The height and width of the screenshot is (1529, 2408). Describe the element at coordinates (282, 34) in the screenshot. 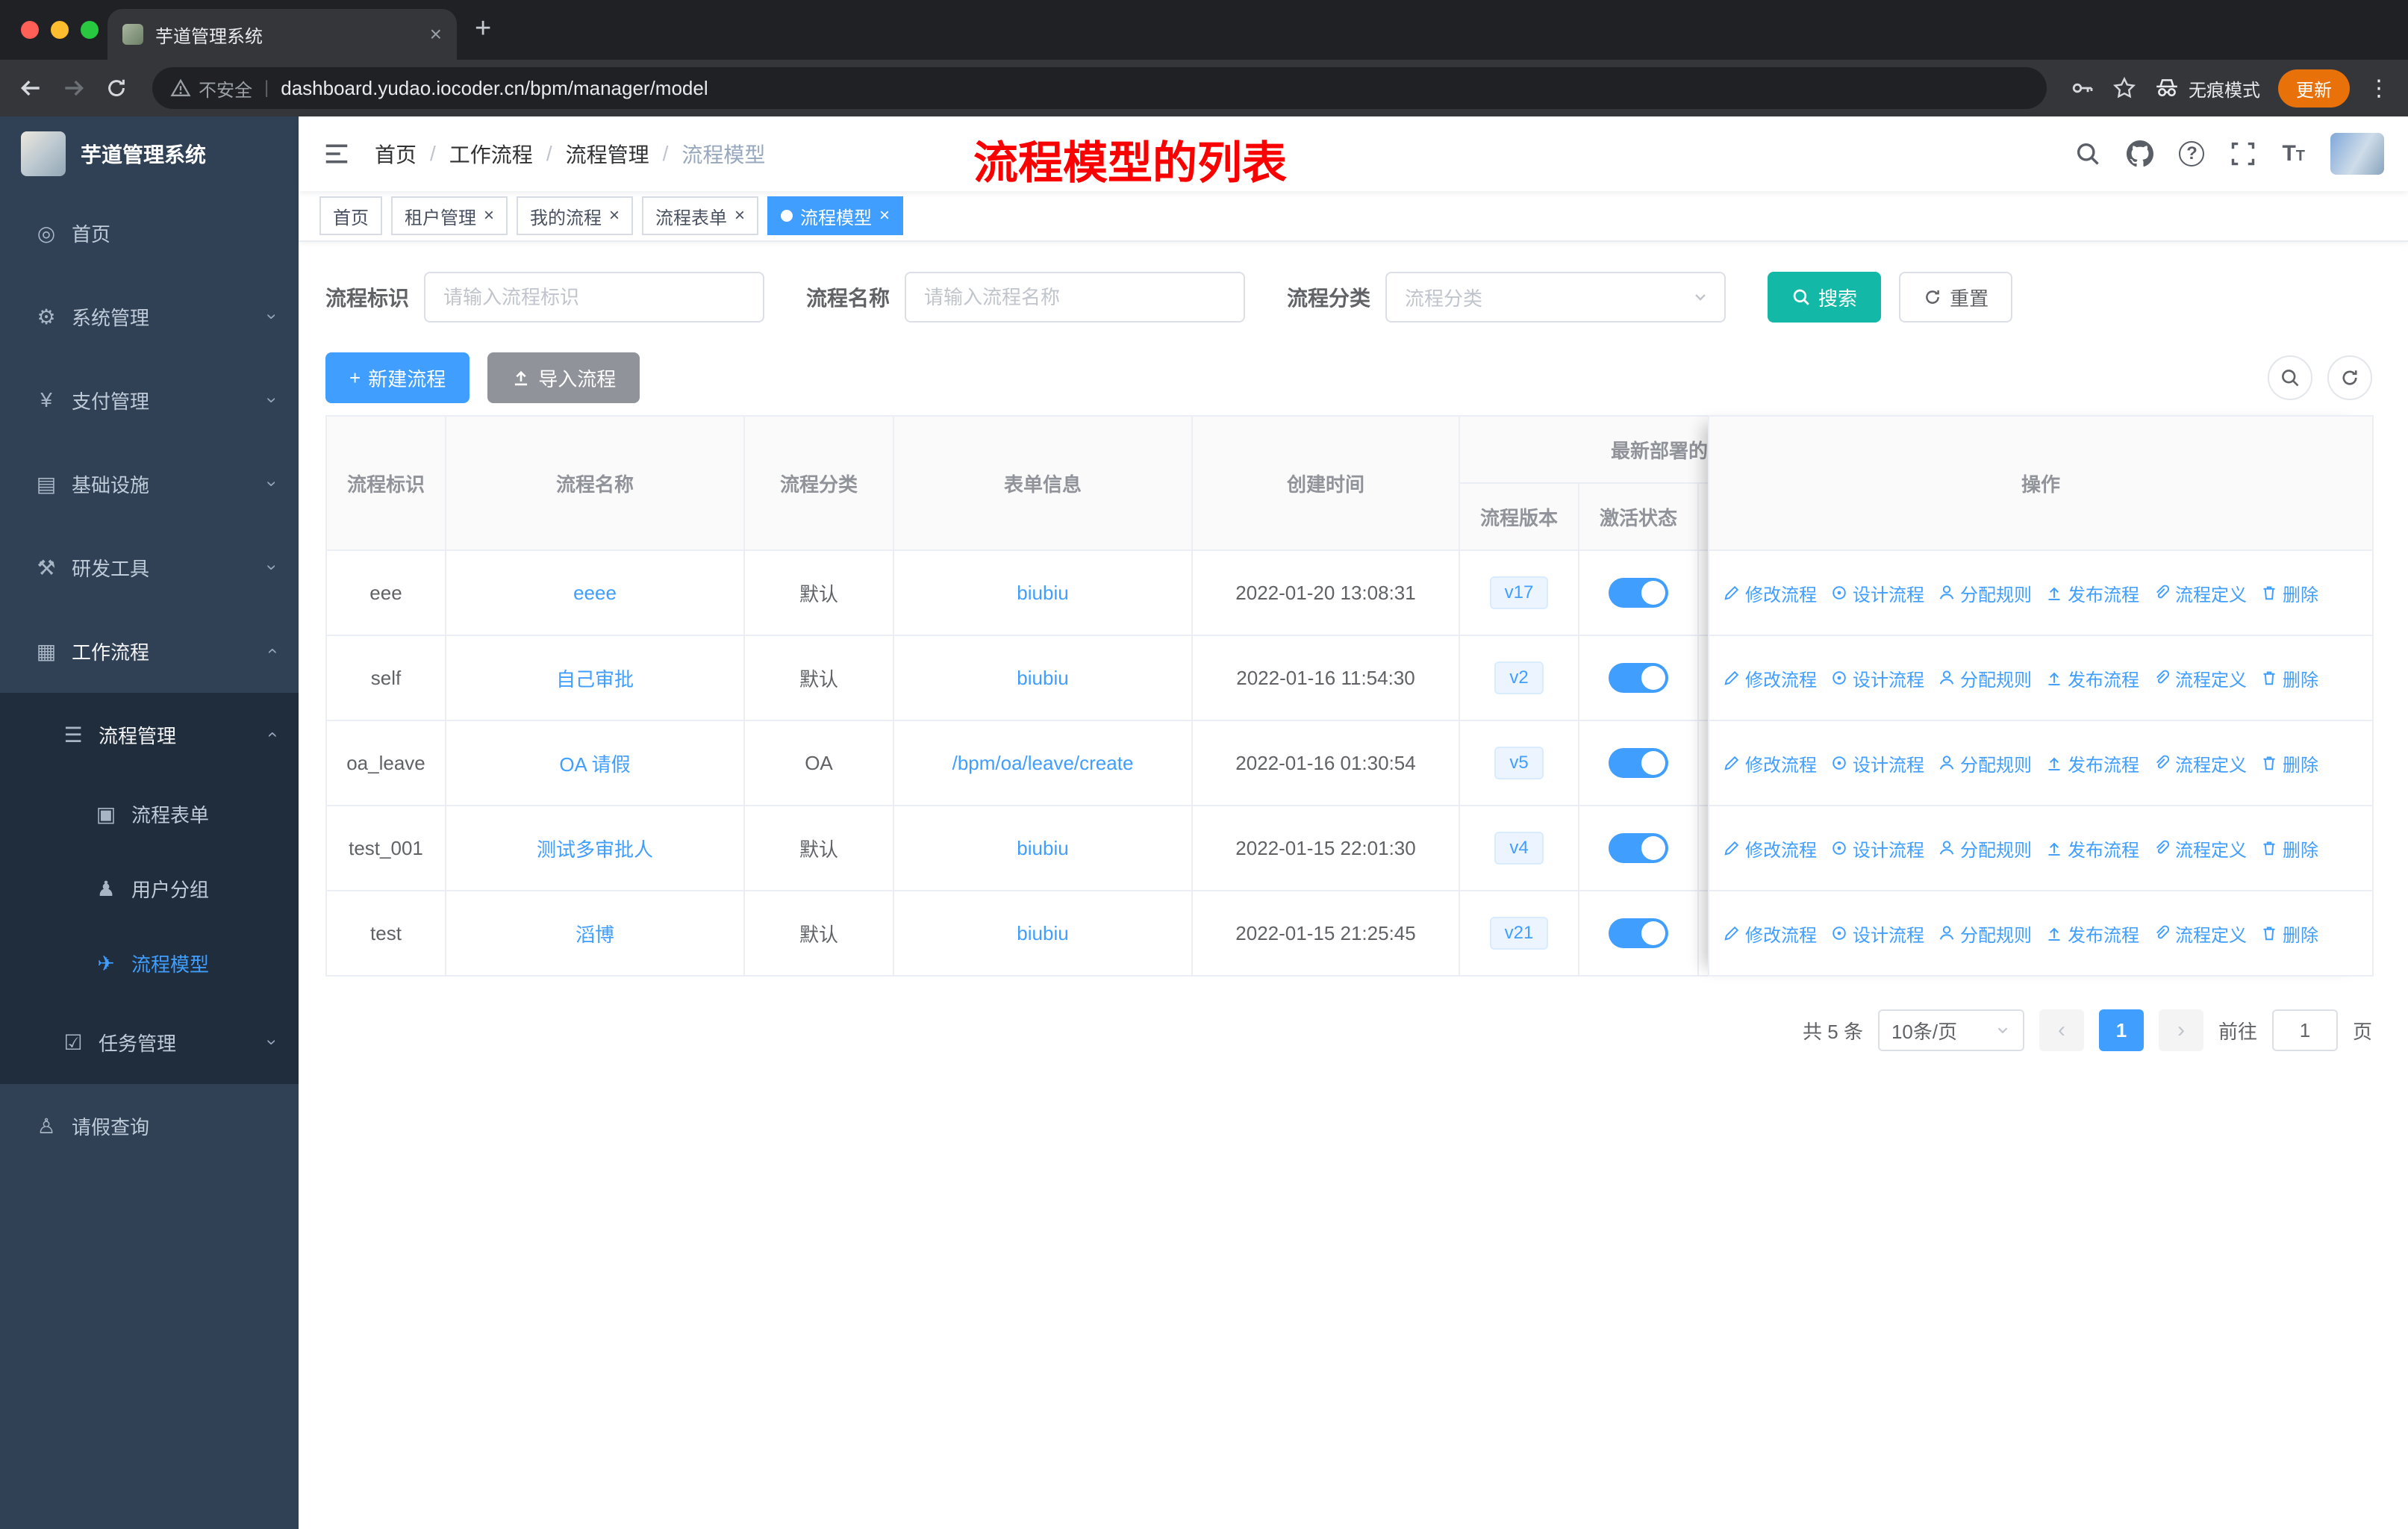

I see `browser-tab: 芋道管理系统 ×` at that location.